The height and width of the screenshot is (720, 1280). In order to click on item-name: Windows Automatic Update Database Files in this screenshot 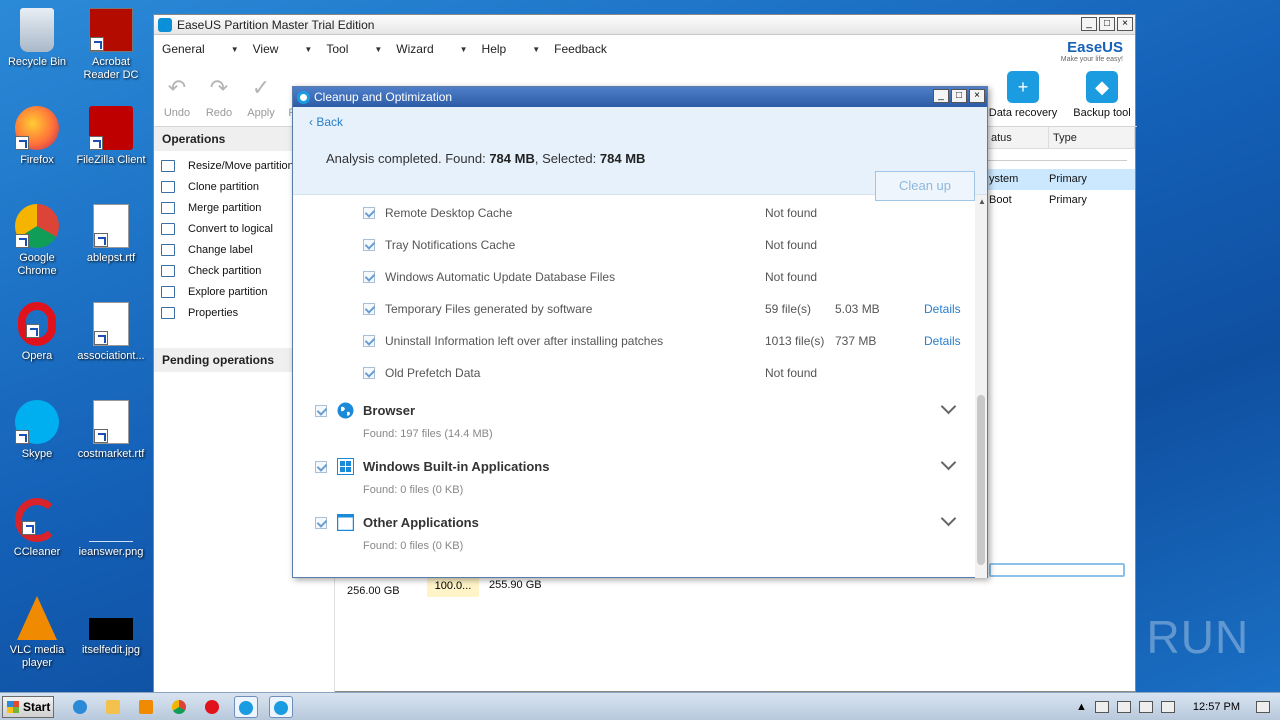, I will do `click(500, 277)`.